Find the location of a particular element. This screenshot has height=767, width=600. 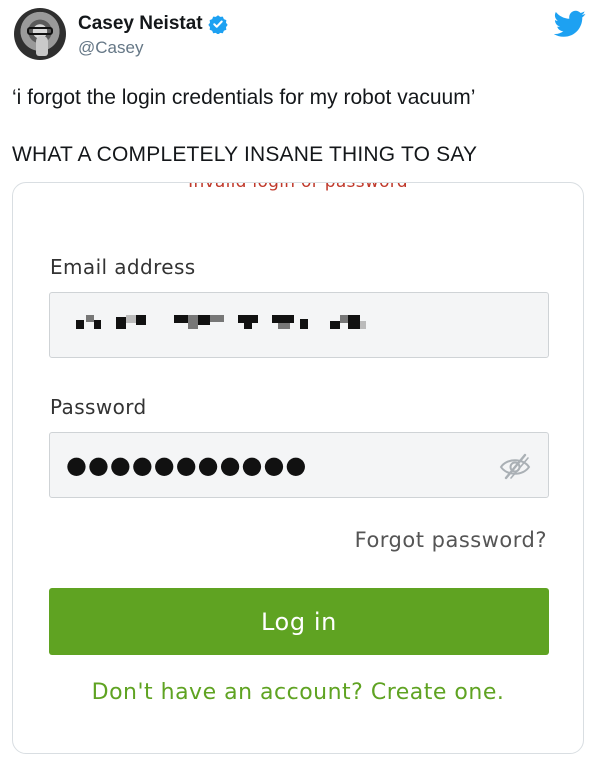

log-in-button: Log in is located at coordinates (299, 621).